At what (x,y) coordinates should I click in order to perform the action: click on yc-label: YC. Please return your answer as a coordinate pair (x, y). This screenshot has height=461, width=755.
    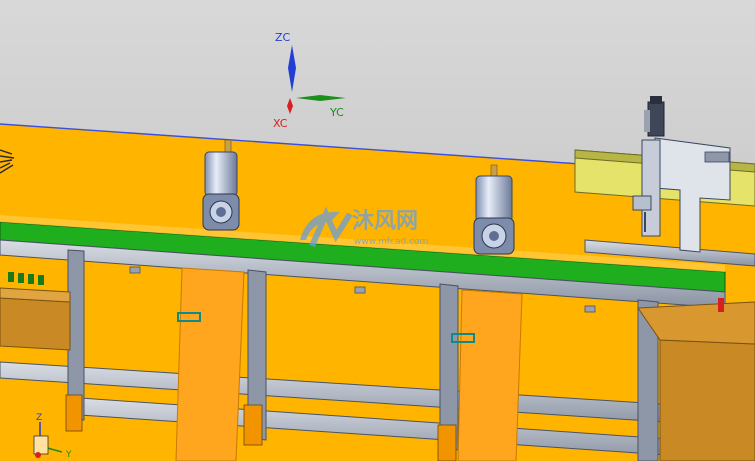
    Looking at the image, I should click on (336, 112).